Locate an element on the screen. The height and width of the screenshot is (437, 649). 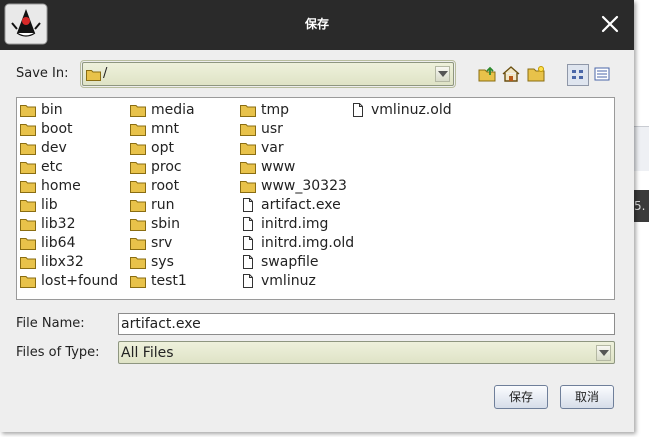
item-name: libx32 is located at coordinates (62, 261).